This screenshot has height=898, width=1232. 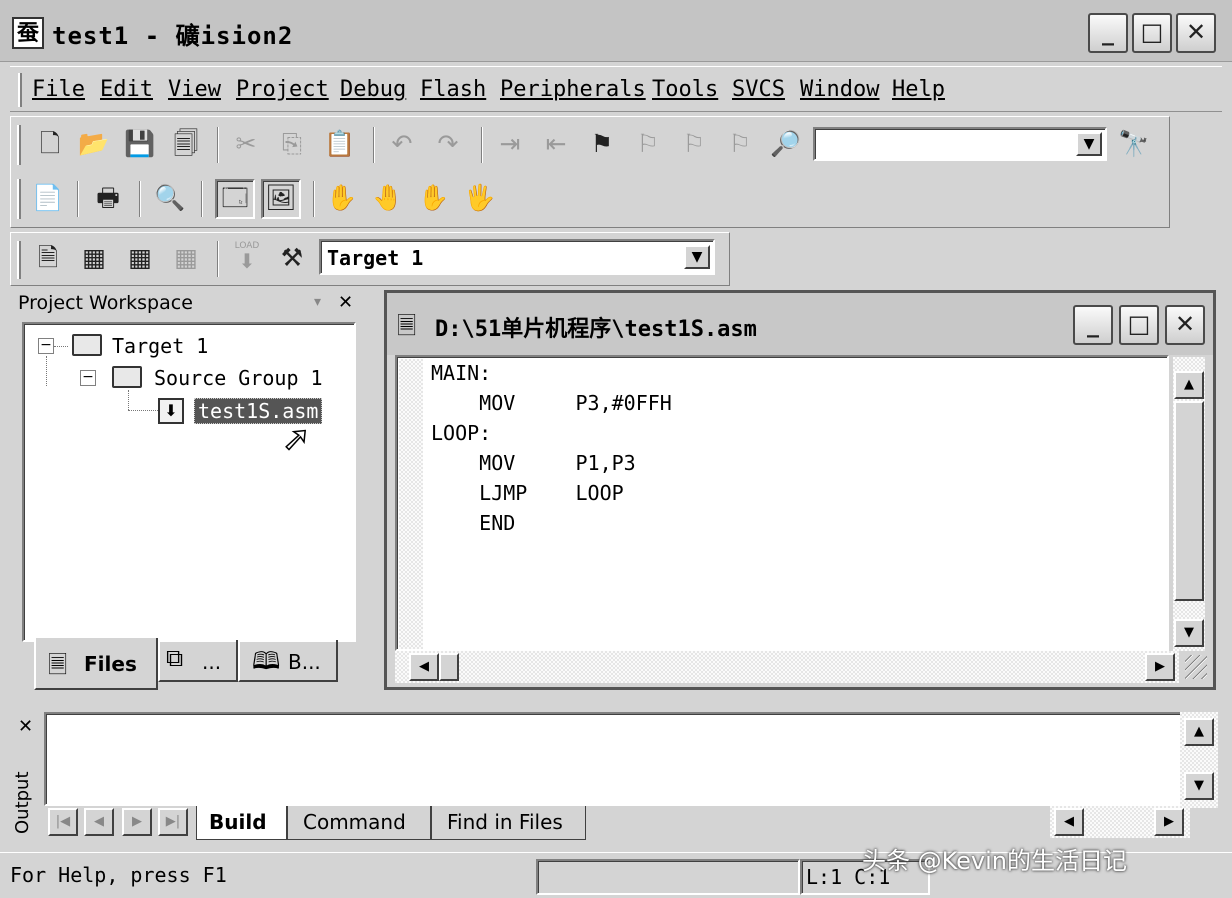 I want to click on menu-peripherals: Peripherals, so click(x=573, y=89).